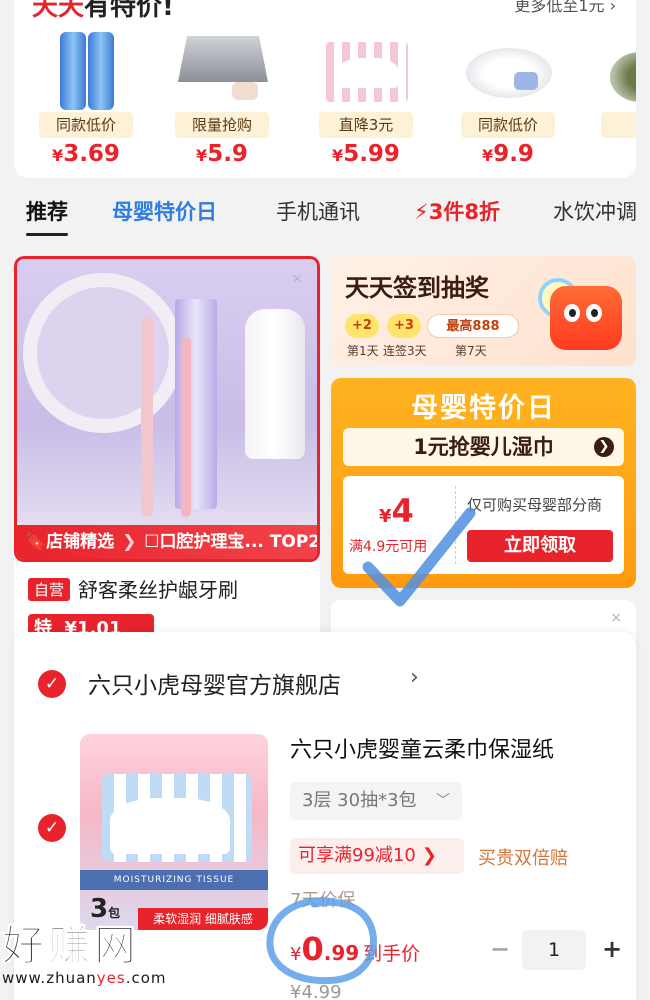  I want to click on quantity-stepper: − 1 +, so click(556, 950).